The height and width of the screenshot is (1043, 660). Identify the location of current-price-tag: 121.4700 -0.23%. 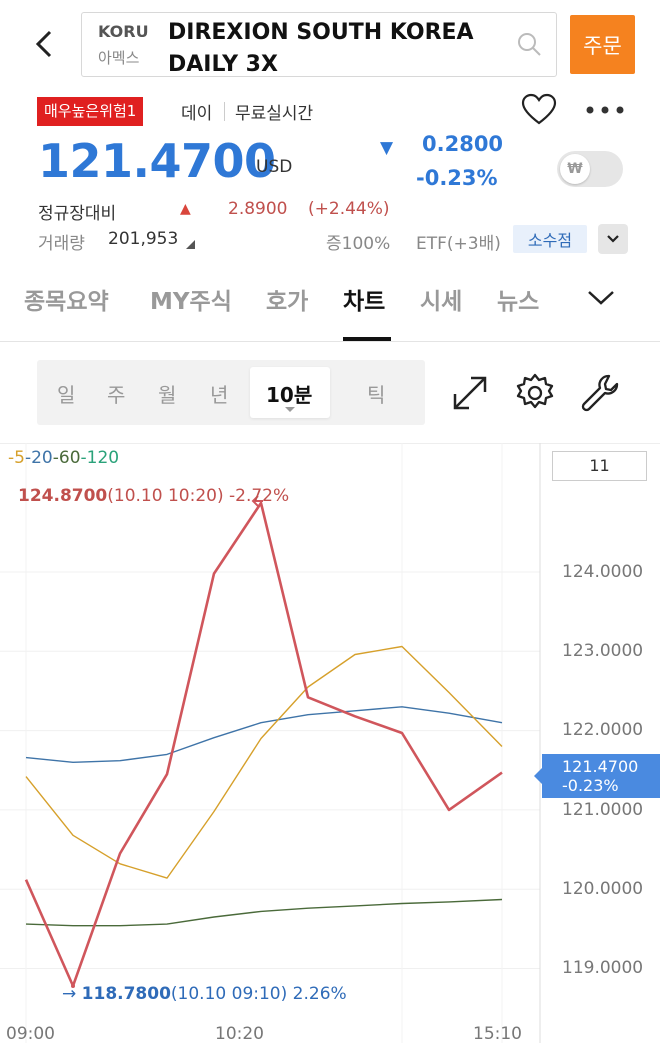
(597, 776).